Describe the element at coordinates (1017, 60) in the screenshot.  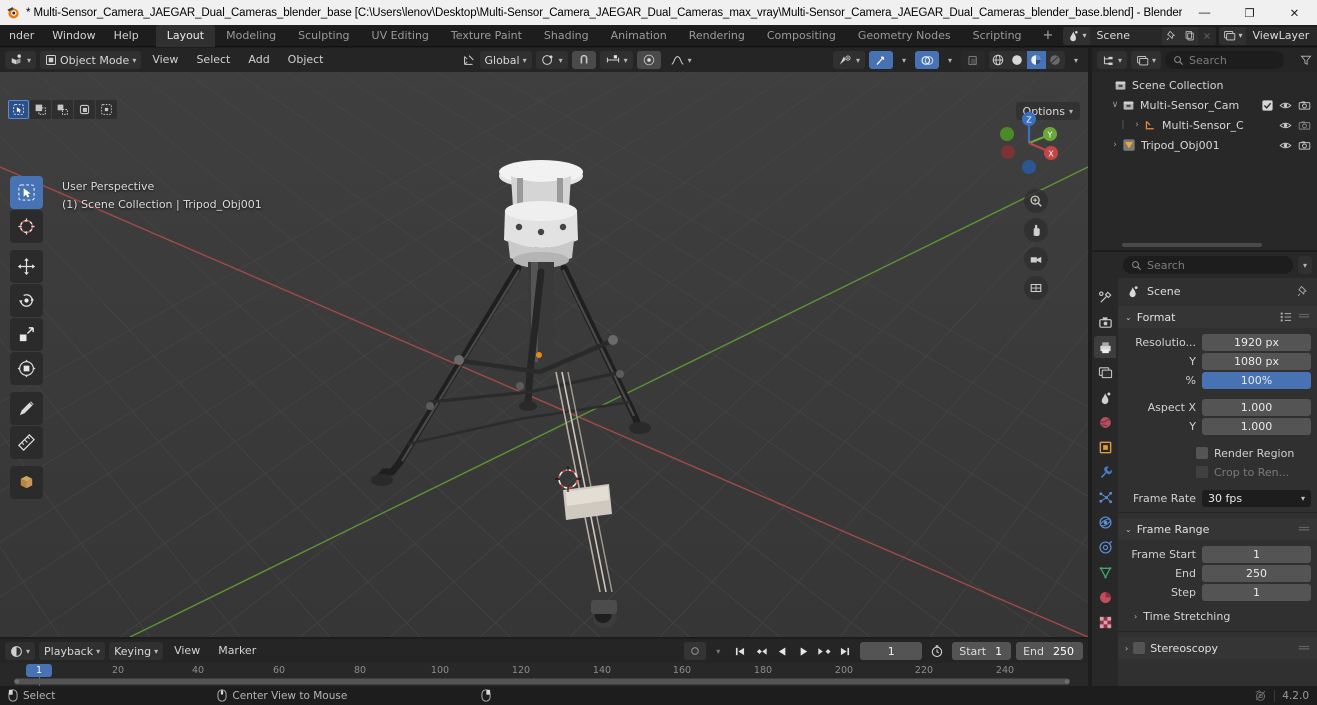
I see `shading-solid-button` at that location.